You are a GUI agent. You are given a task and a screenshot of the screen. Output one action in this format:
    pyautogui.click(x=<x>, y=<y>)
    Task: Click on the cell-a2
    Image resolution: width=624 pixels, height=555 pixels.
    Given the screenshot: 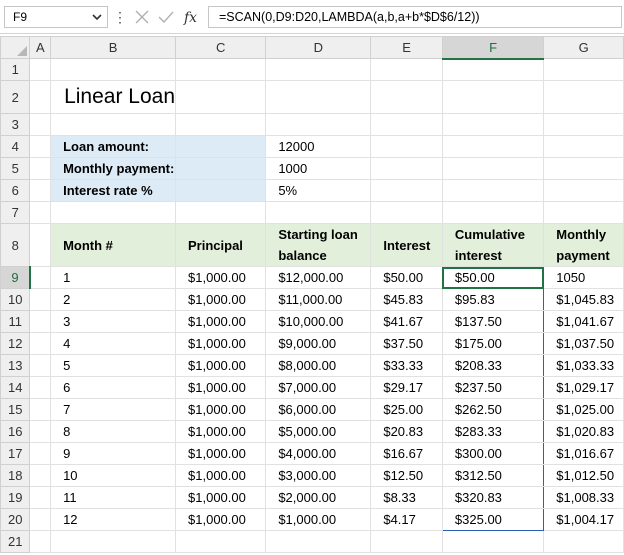 What is the action you would take?
    pyautogui.click(x=40, y=97)
    